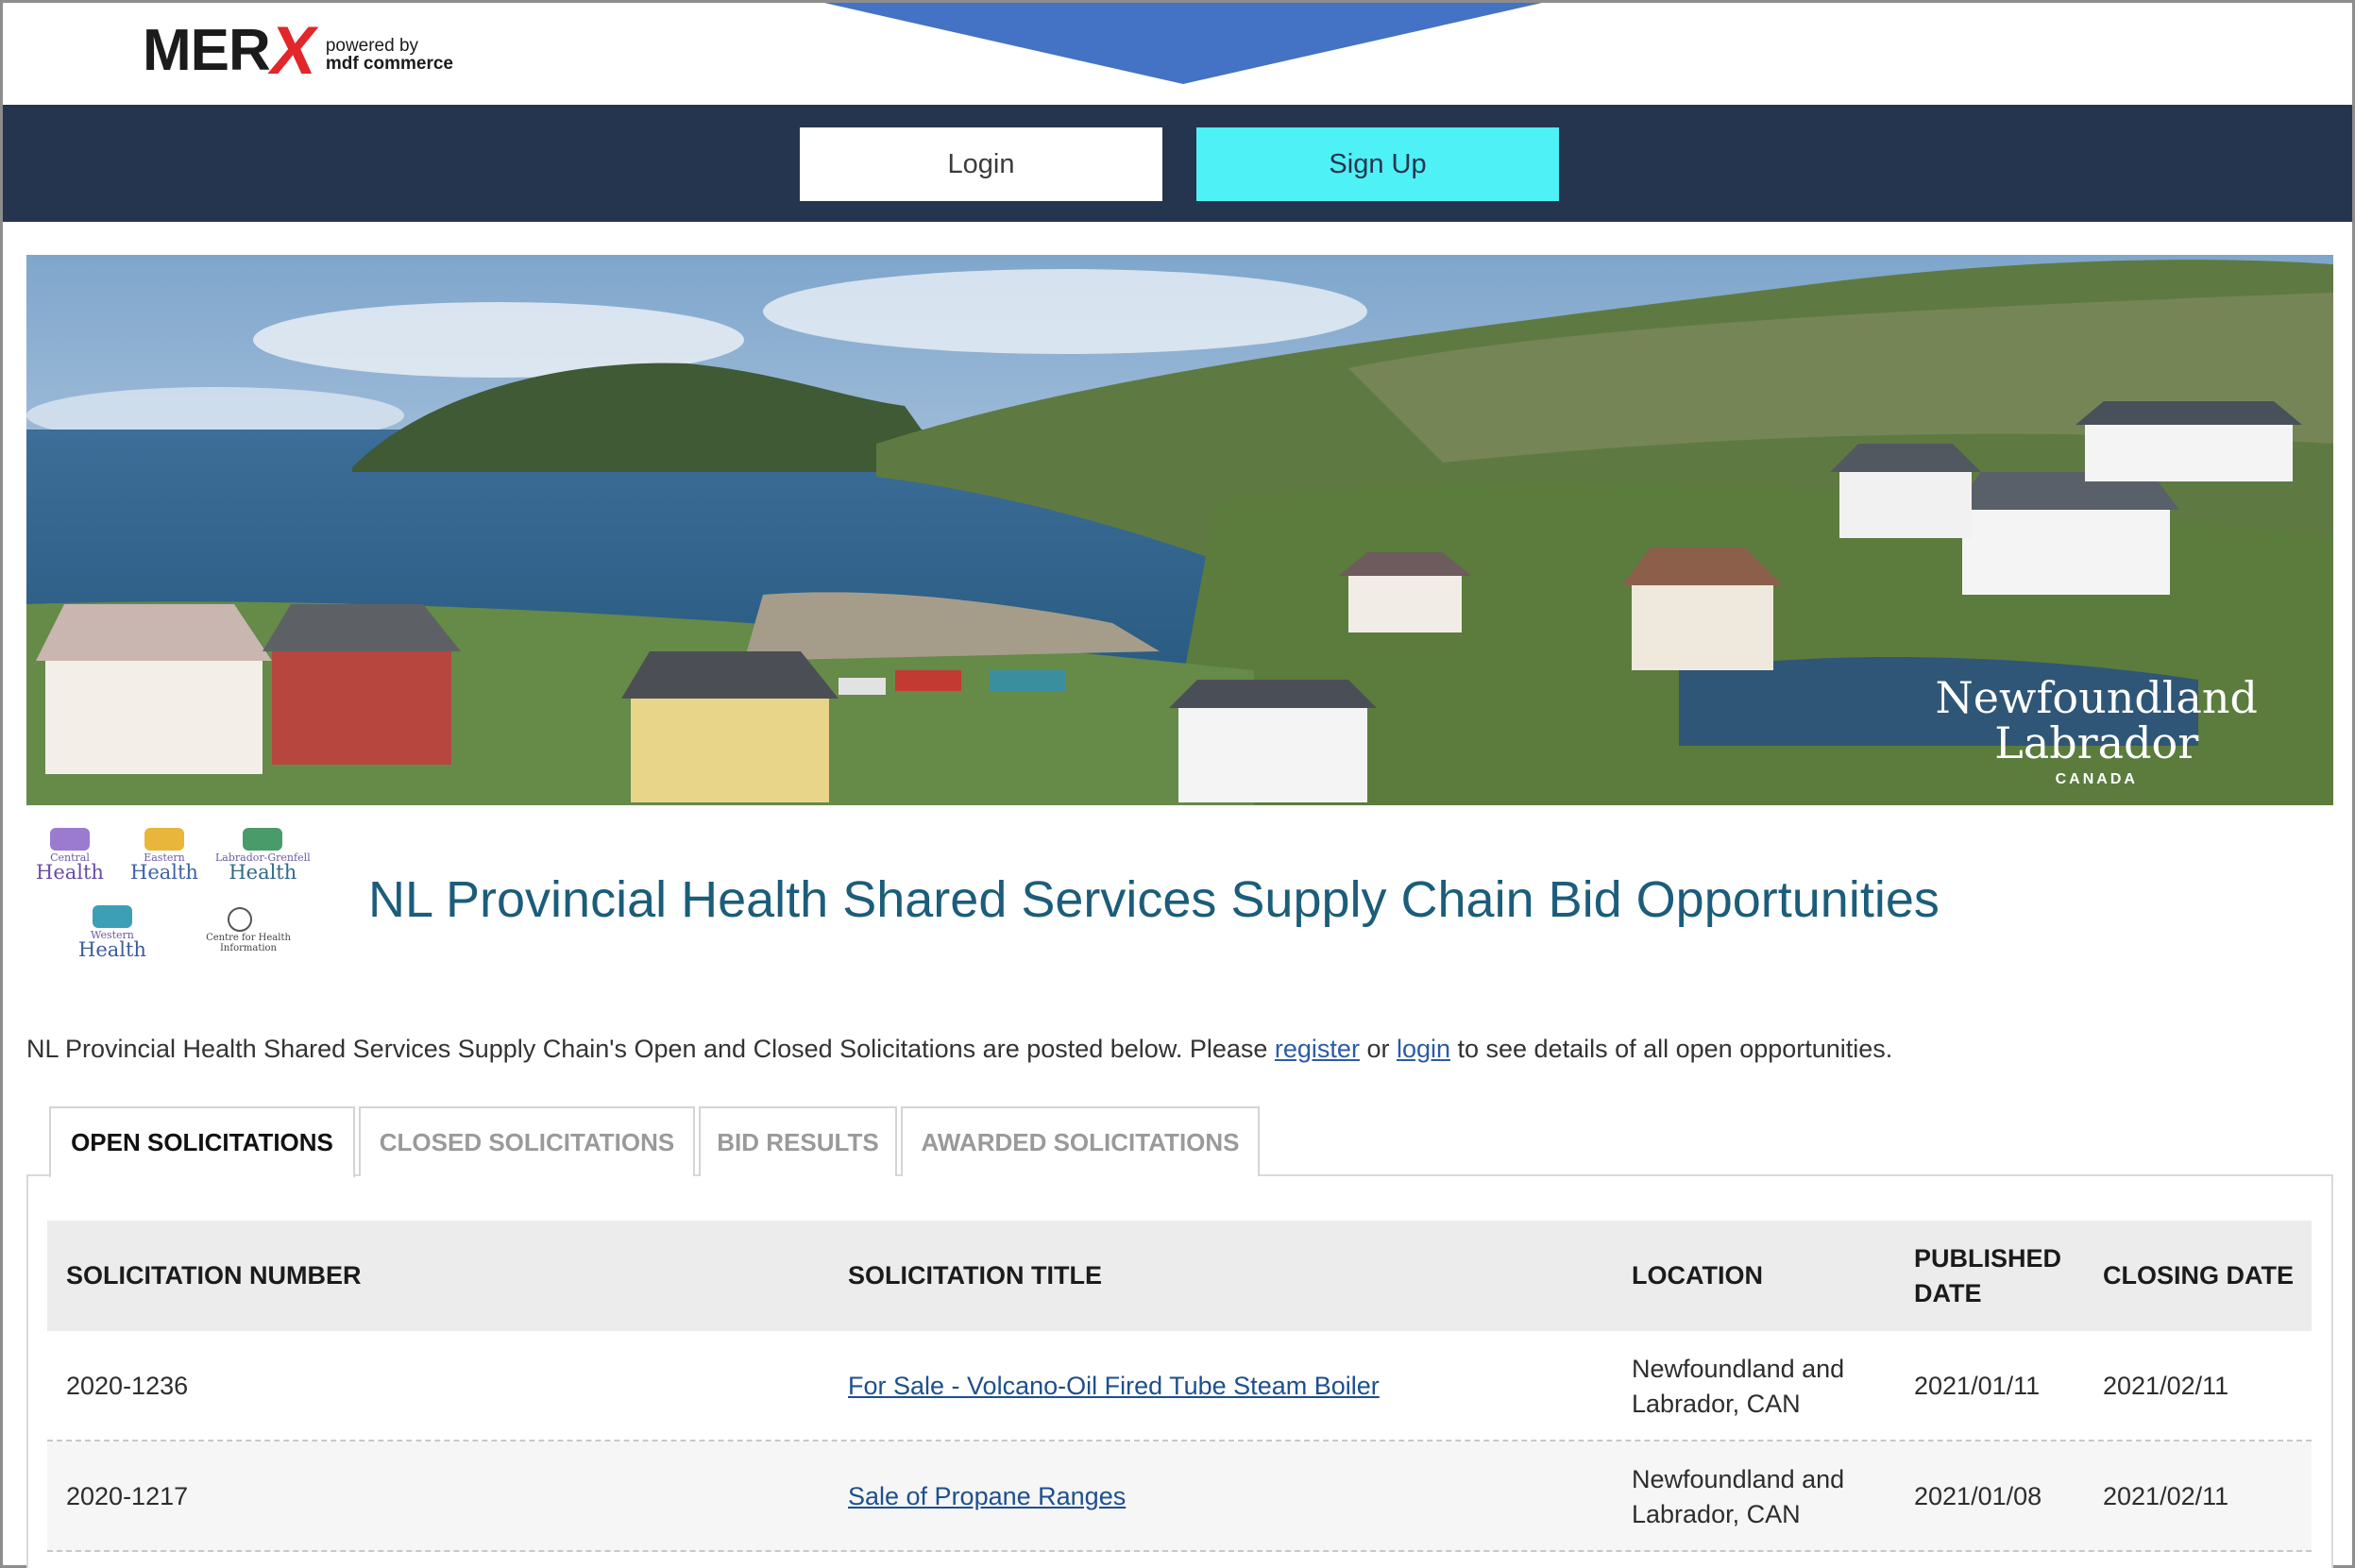 The width and height of the screenshot is (2355, 1568). I want to click on merx-logo: MER X powered by mdf commerce, so click(298, 51).